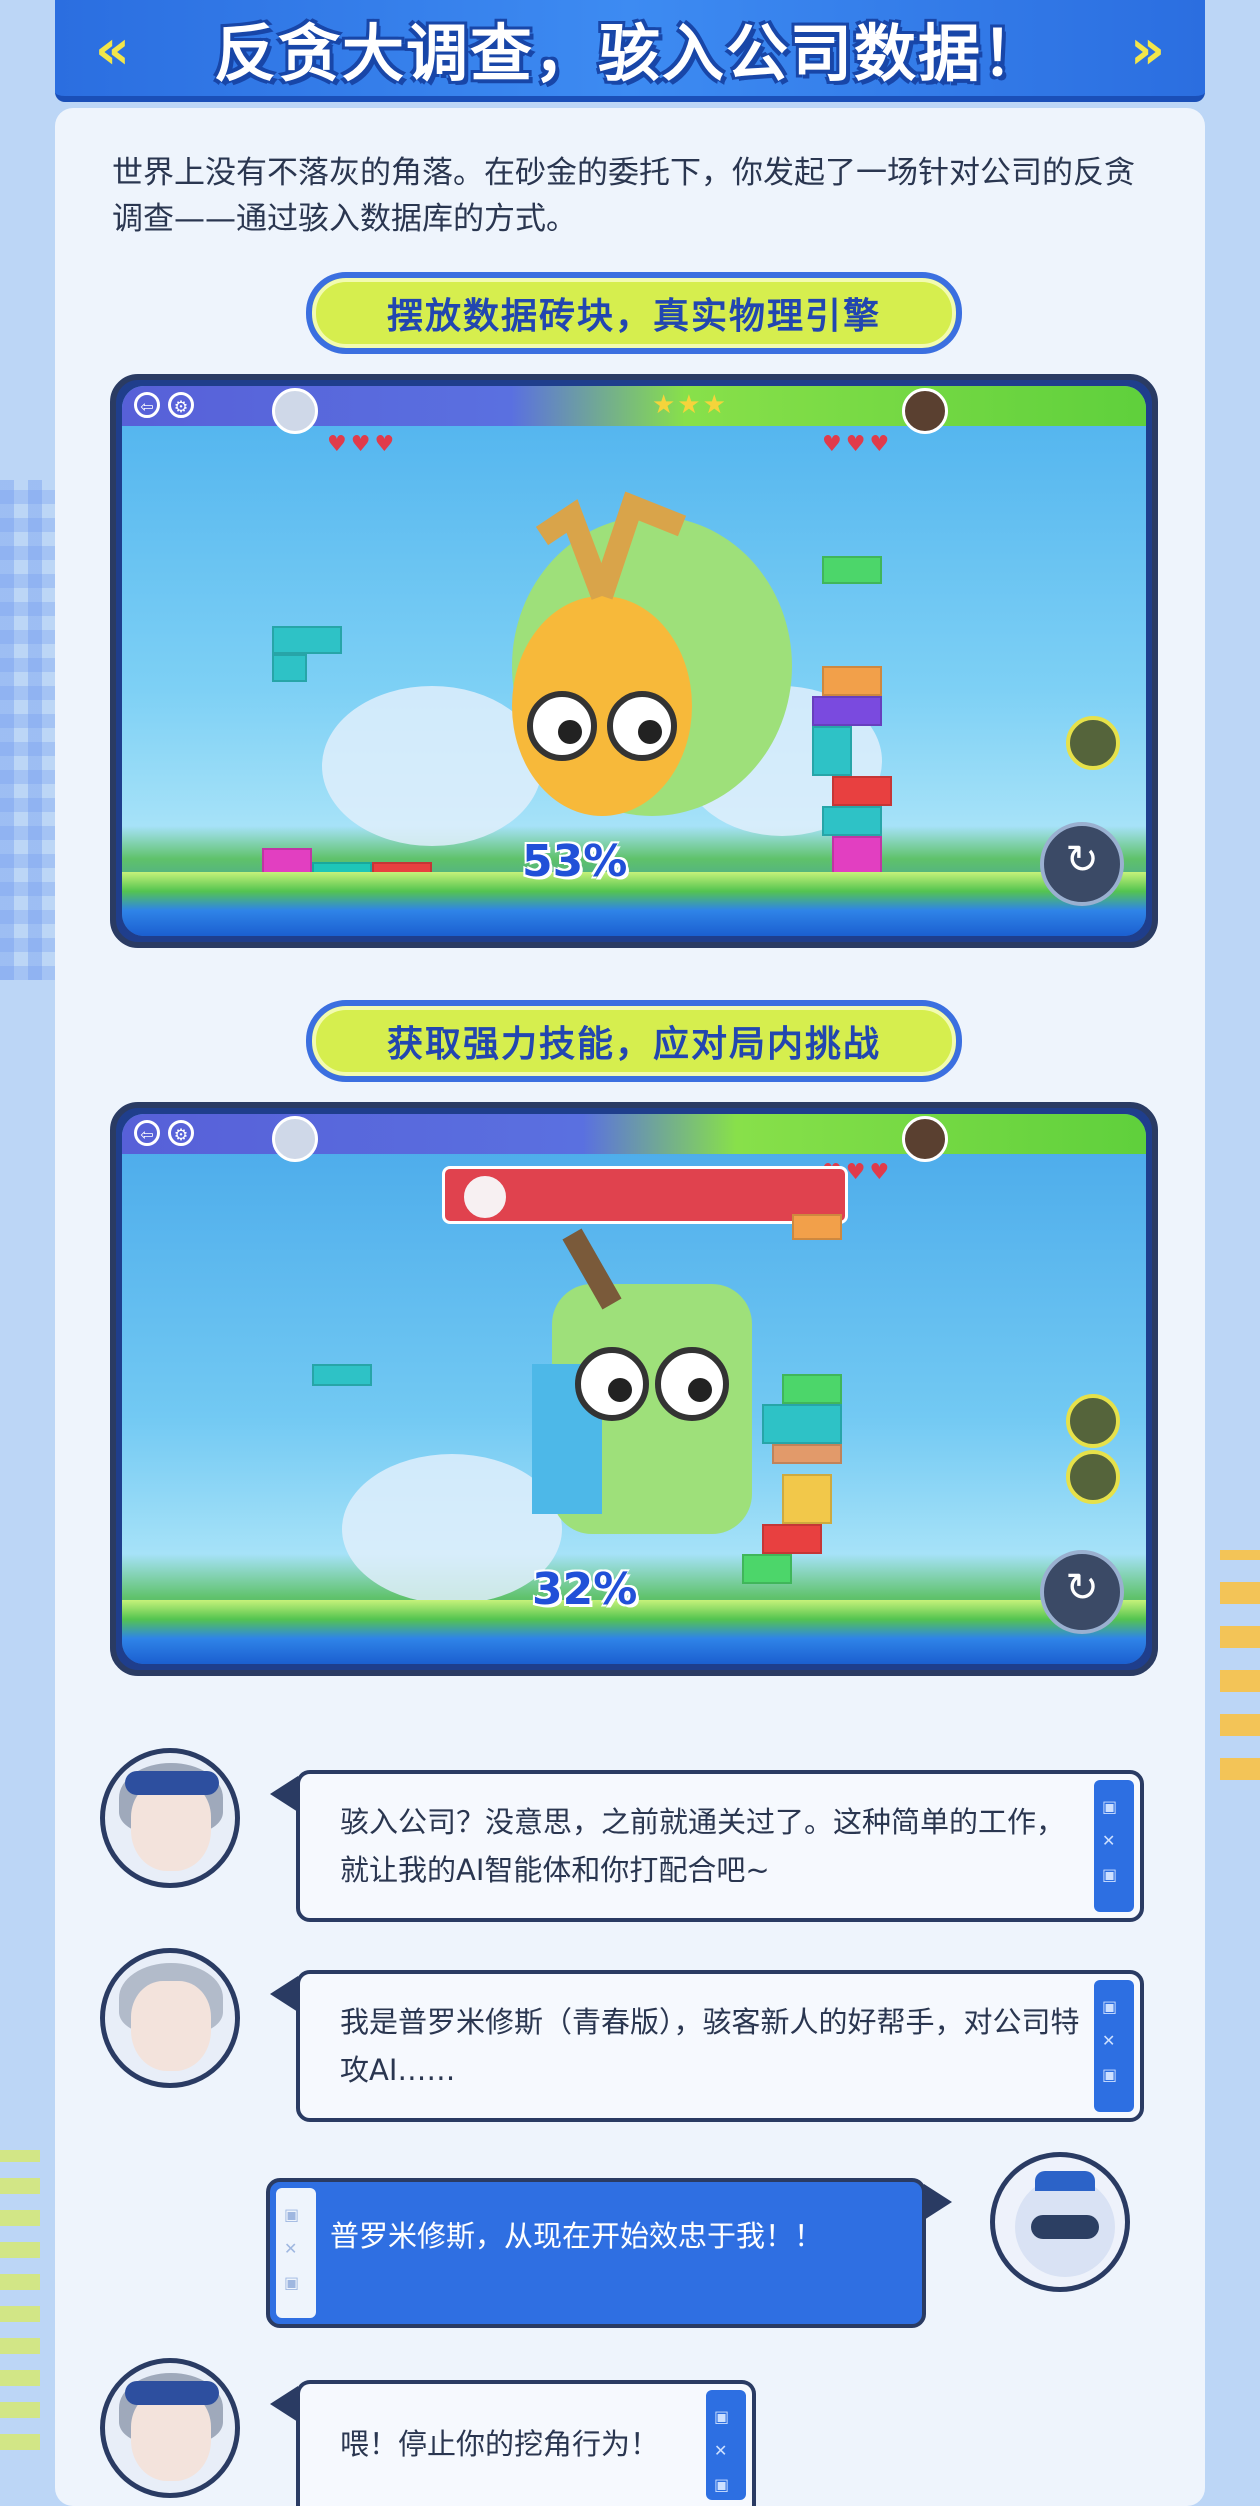 This screenshot has width=1260, height=2506. What do you see at coordinates (112, 49) in the screenshot?
I see `chevron-left-icon: «` at bounding box center [112, 49].